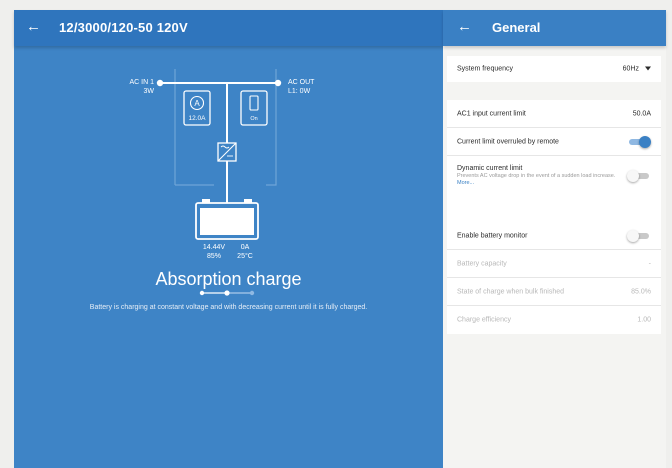  Describe the element at coordinates (197, 118) in the screenshot. I see `current-limit-value: 12.0A` at that location.